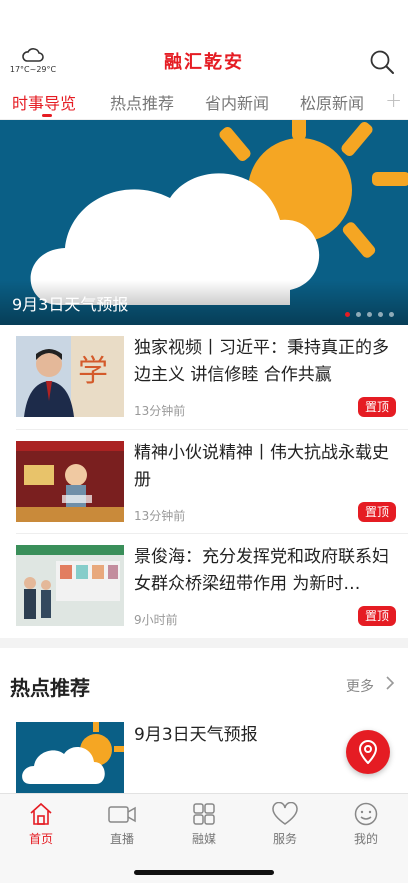 The height and width of the screenshot is (883, 408). I want to click on svg-text: 学, so click(93, 371).